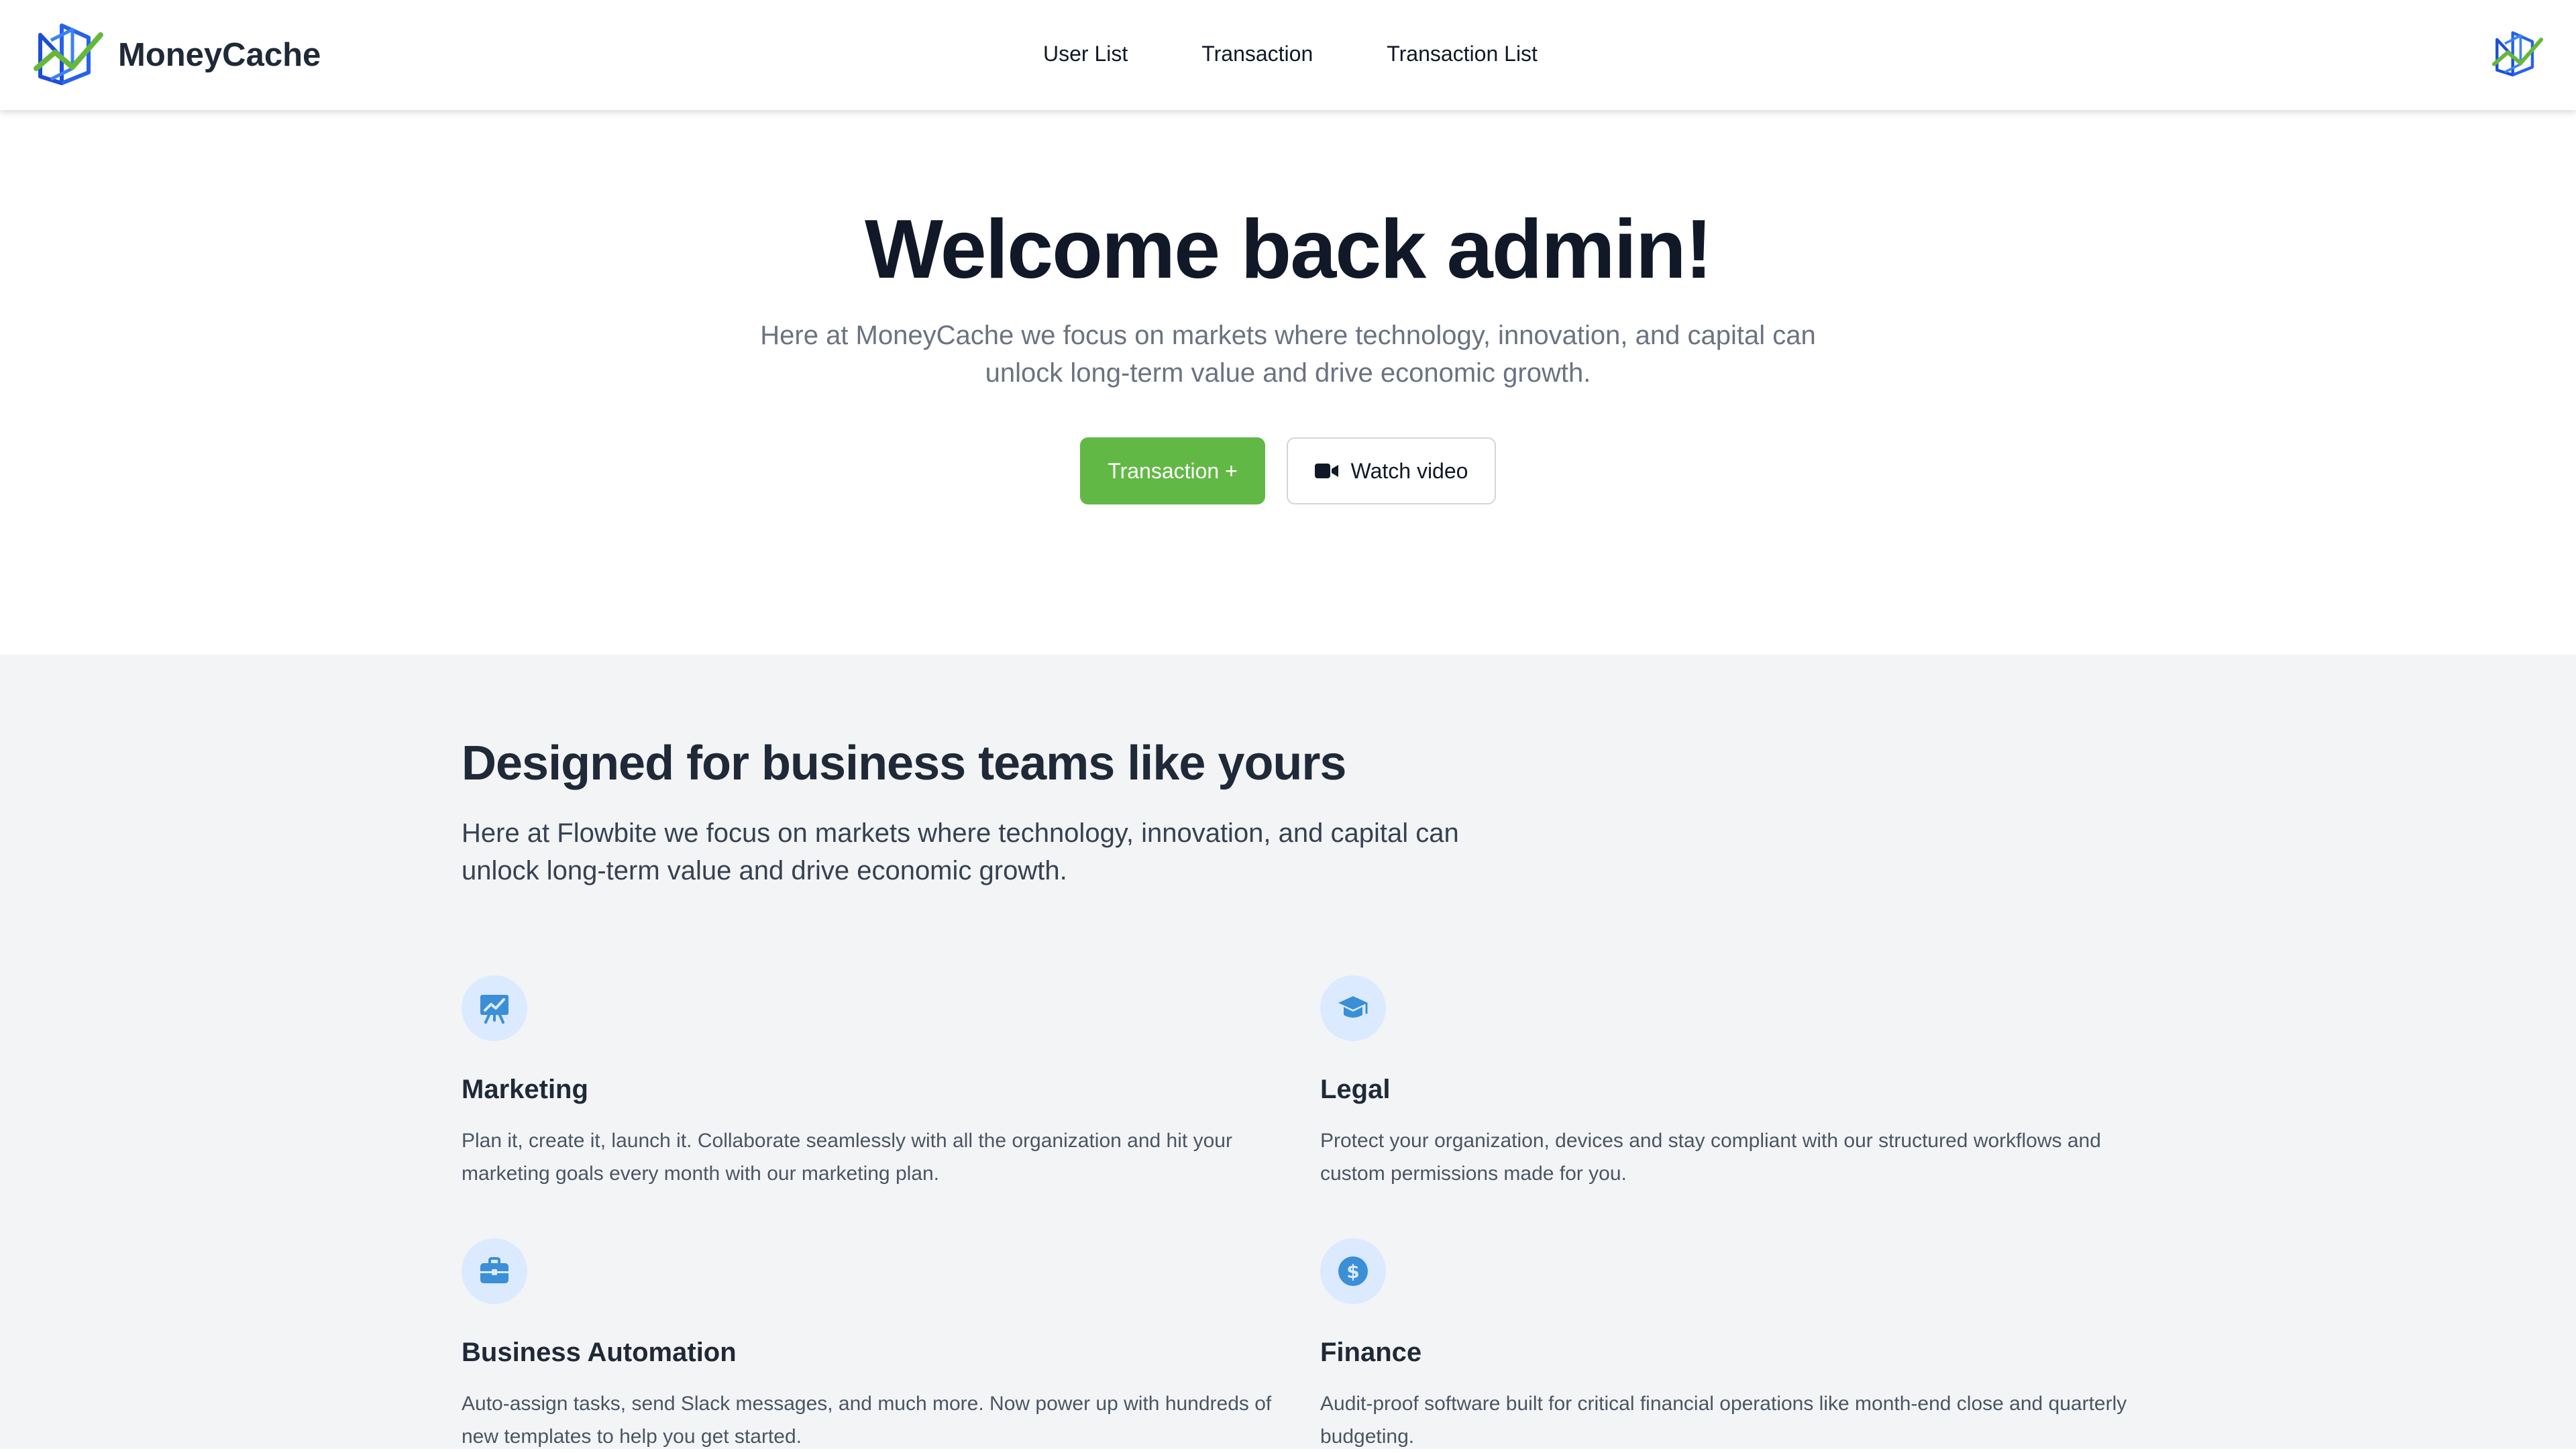 The image size is (2576, 1453). Describe the element at coordinates (1355, 1089) in the screenshot. I see `feature-title: Legal` at that location.